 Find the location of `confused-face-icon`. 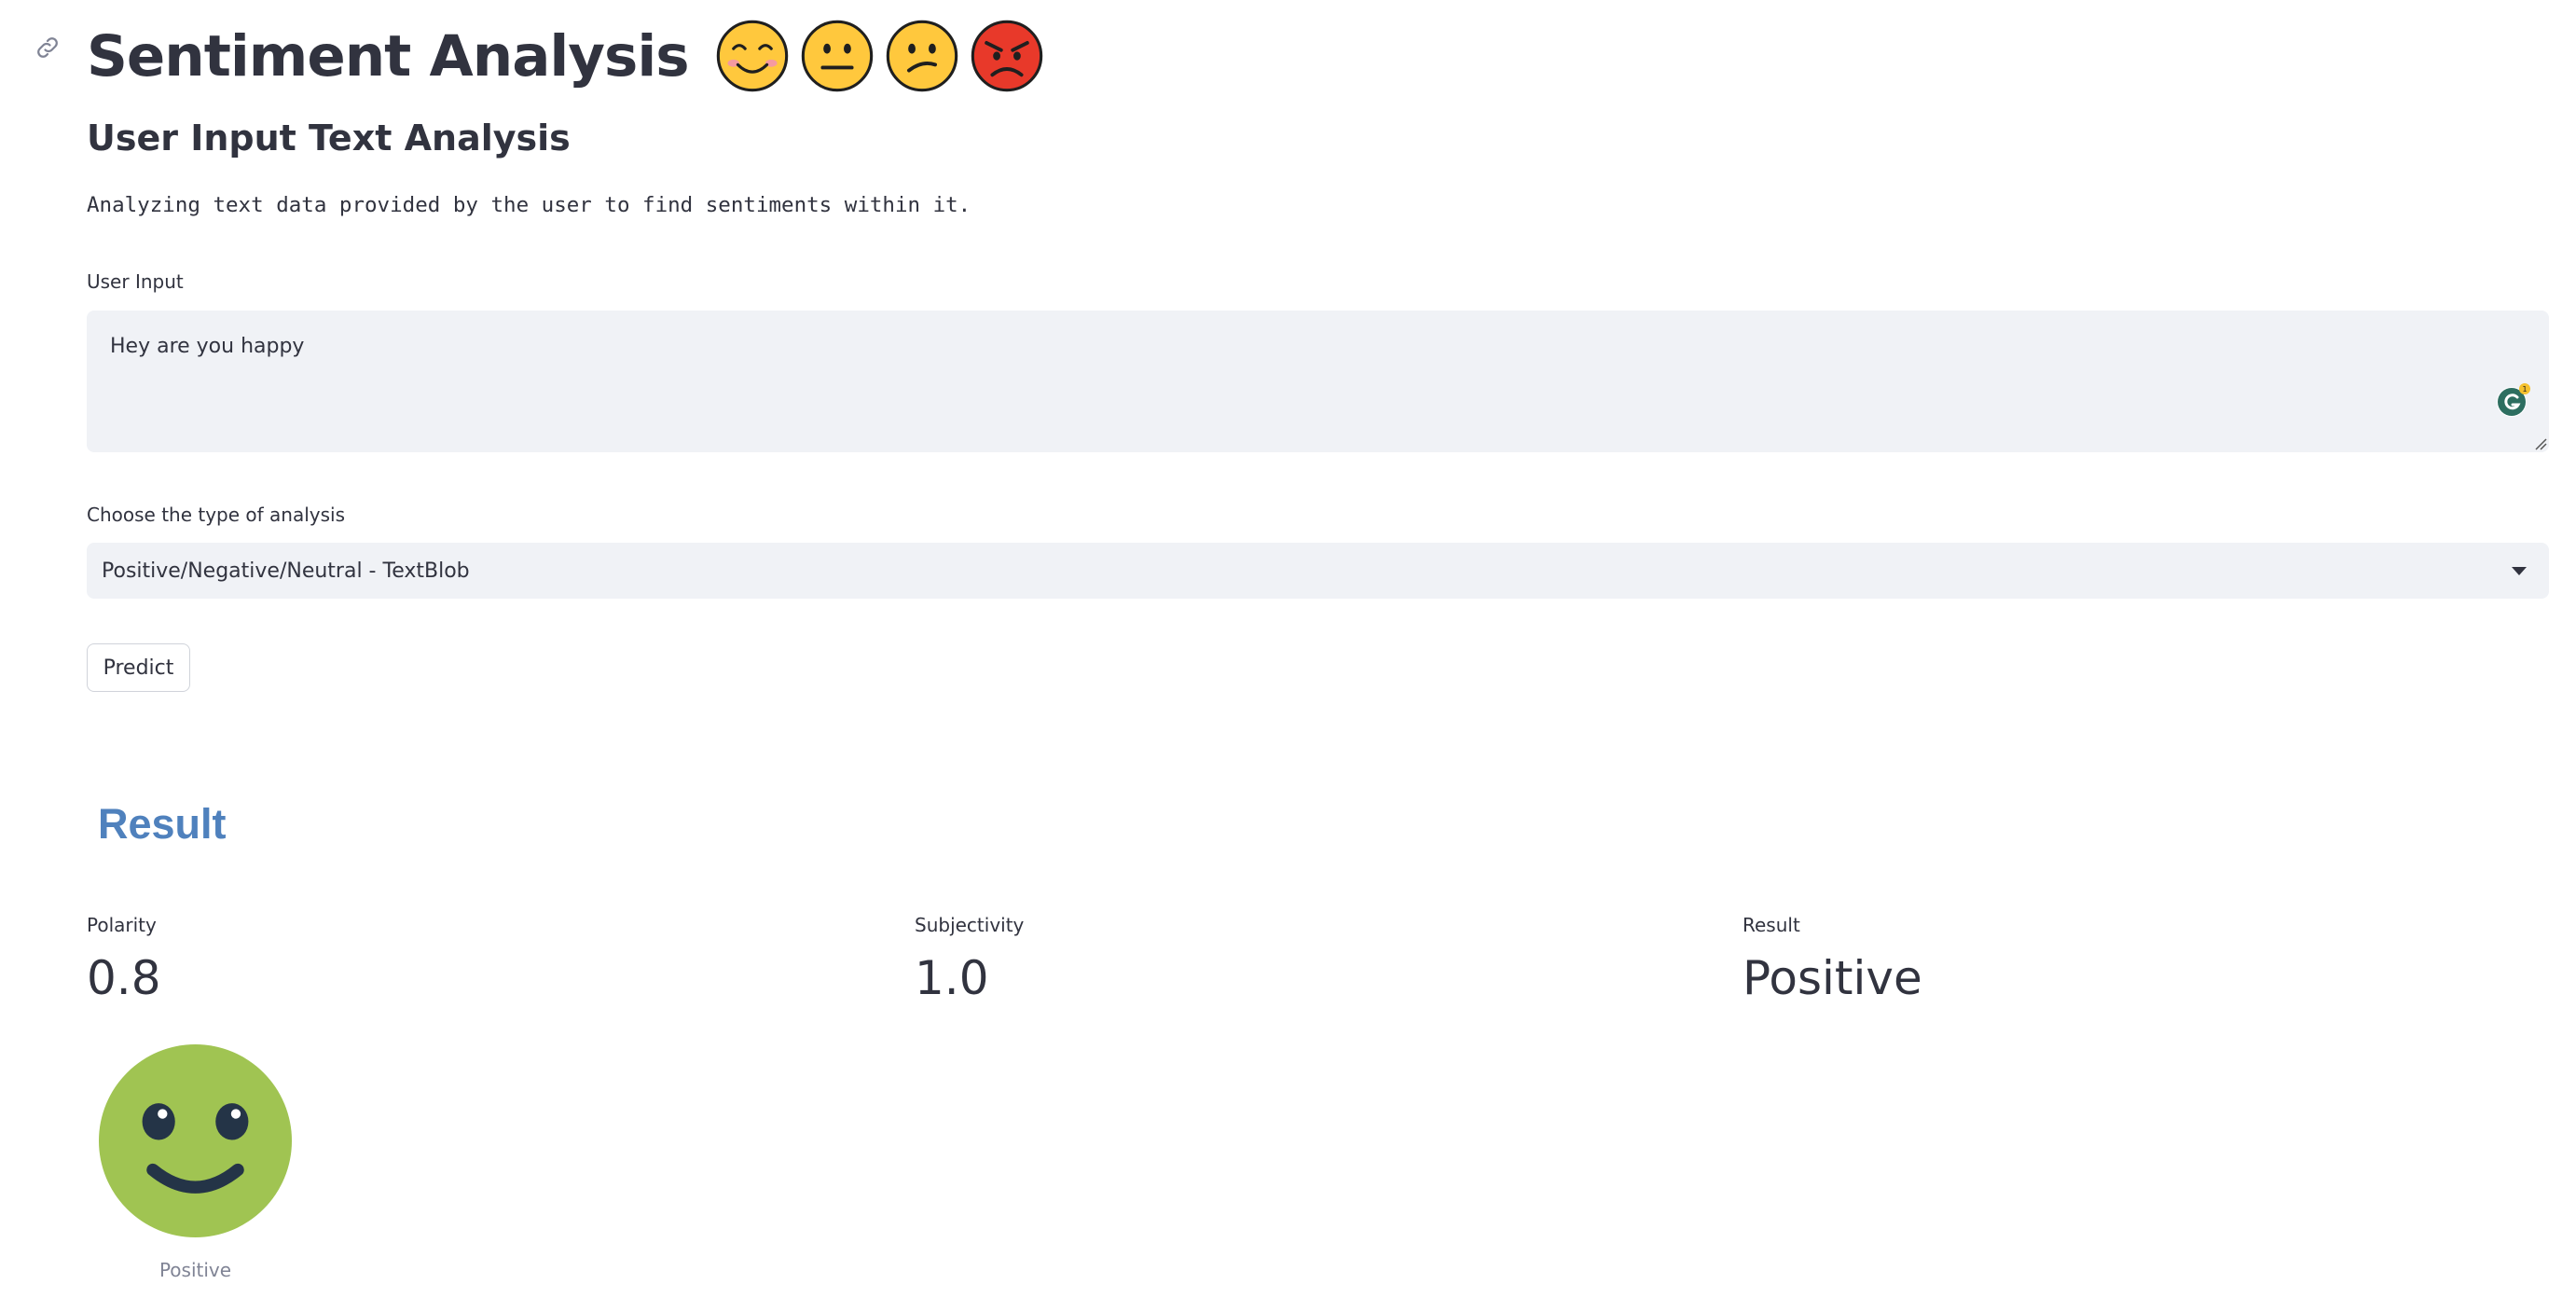

confused-face-icon is located at coordinates (922, 56).